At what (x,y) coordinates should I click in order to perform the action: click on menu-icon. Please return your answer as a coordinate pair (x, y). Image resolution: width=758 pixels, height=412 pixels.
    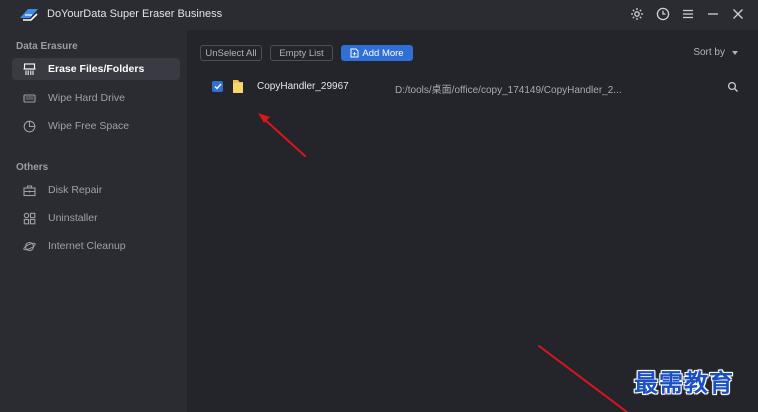
    Looking at the image, I should click on (688, 14).